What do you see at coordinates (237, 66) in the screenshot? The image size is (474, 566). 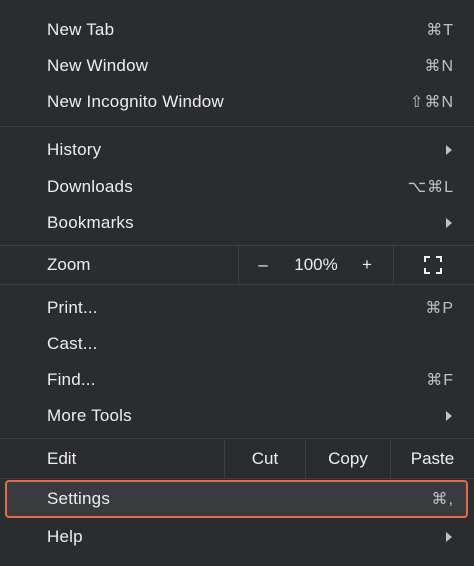 I see `menu-item-new-window: New Window ⌘N` at bounding box center [237, 66].